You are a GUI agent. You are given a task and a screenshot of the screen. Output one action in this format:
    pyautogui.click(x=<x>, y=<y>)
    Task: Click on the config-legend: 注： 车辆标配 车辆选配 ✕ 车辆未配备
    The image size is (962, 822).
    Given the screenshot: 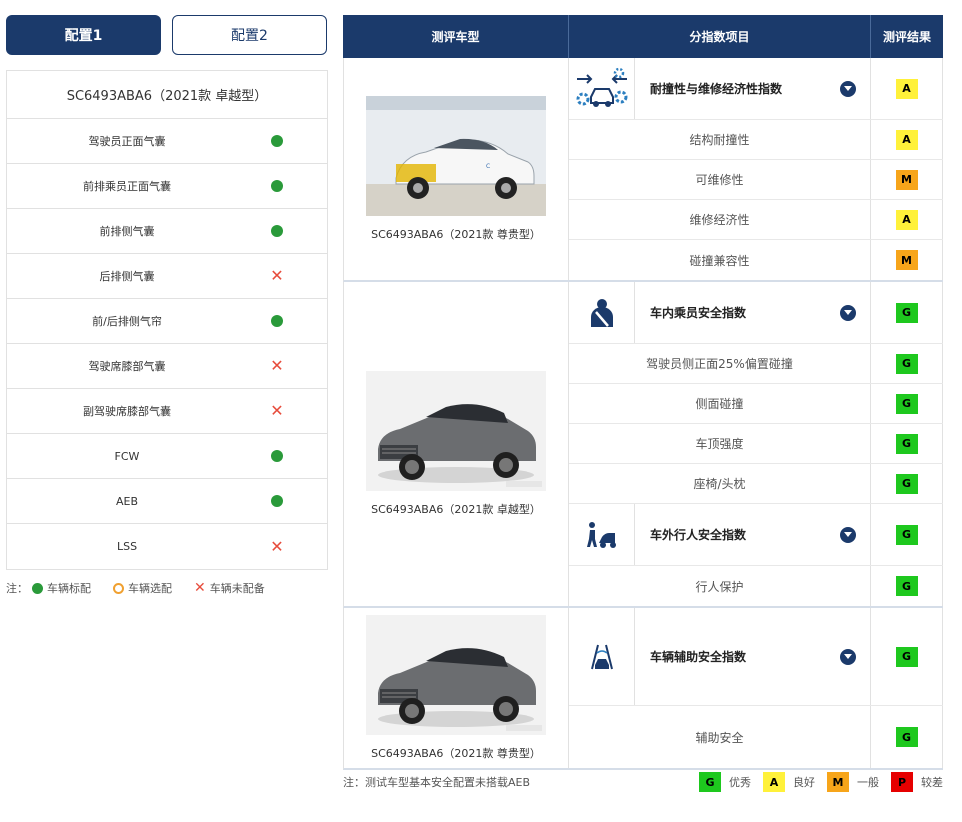 What is the action you would take?
    pyautogui.click(x=135, y=588)
    